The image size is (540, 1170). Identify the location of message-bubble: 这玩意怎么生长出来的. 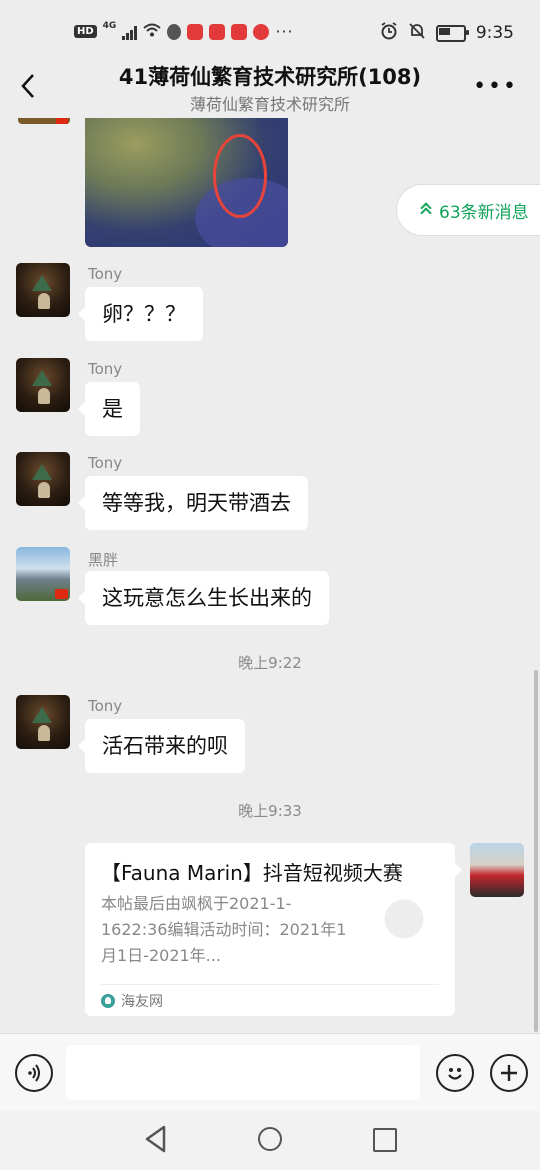
(203, 598).